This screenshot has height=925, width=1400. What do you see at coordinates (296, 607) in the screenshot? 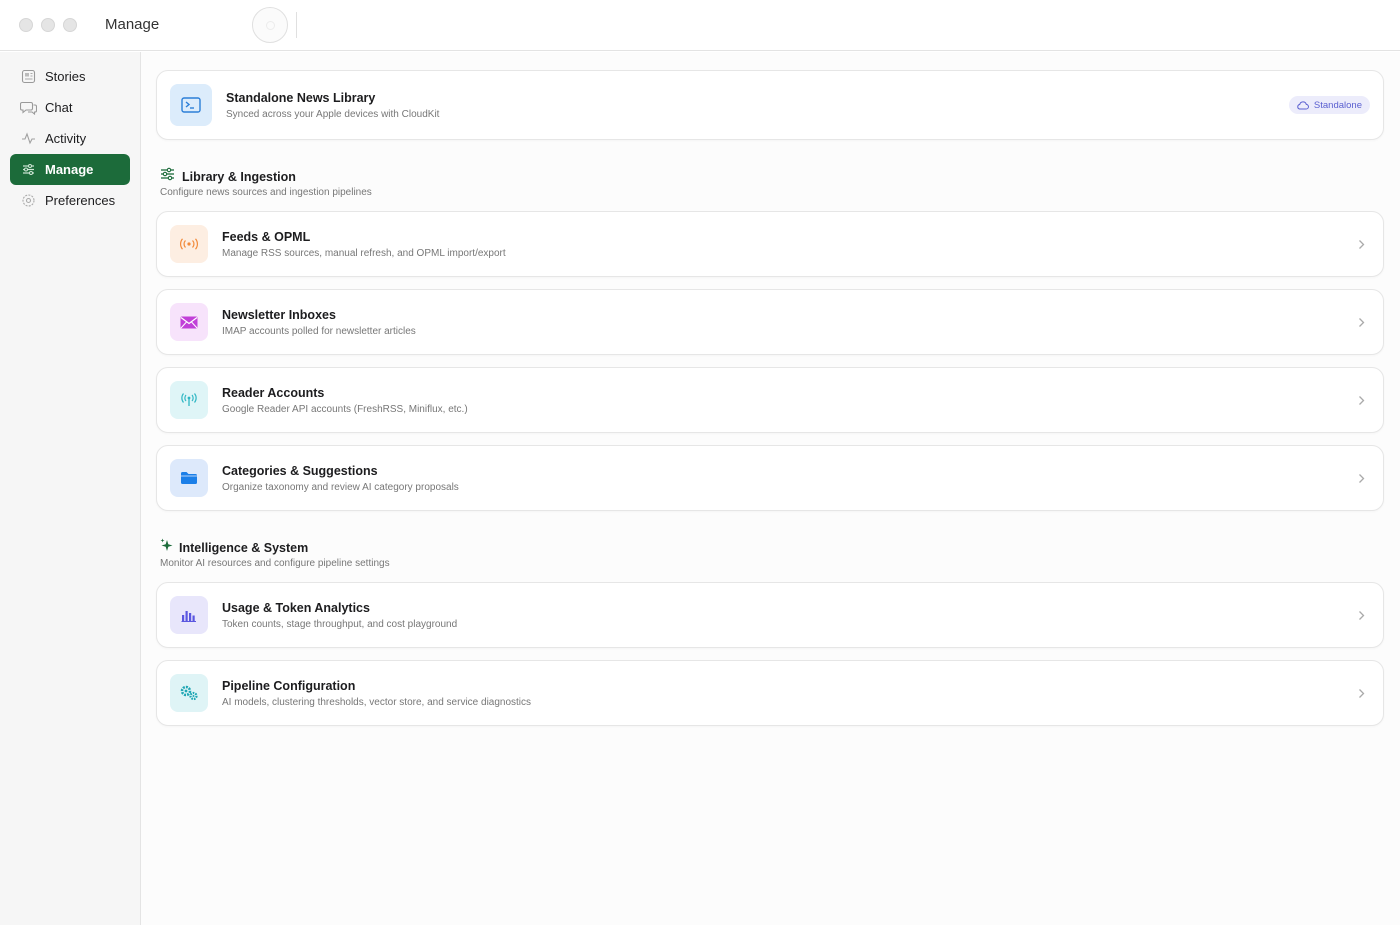
I see `card-title: Usage & Token Analytics` at bounding box center [296, 607].